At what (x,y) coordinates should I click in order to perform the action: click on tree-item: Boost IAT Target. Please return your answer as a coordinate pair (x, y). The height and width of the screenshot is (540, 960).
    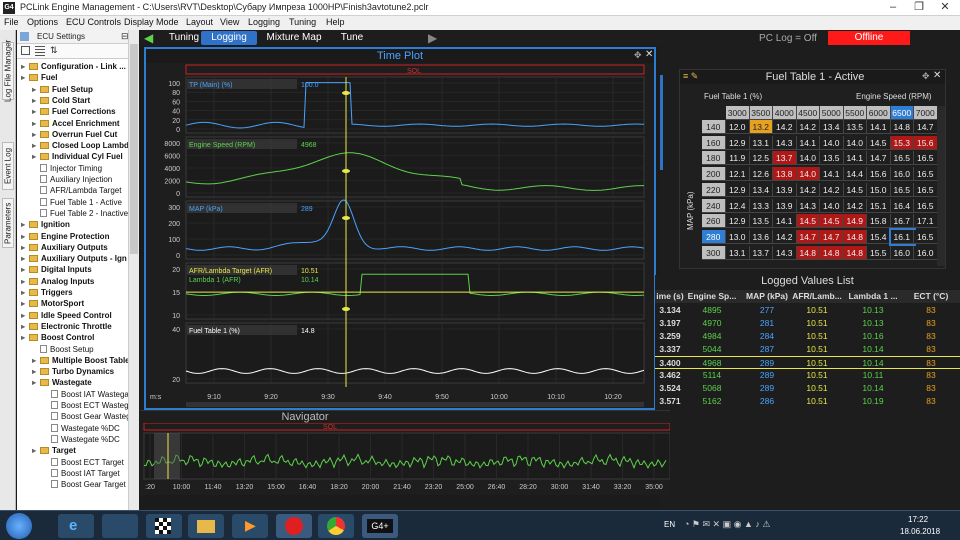
    Looking at the image, I should click on (91, 473).